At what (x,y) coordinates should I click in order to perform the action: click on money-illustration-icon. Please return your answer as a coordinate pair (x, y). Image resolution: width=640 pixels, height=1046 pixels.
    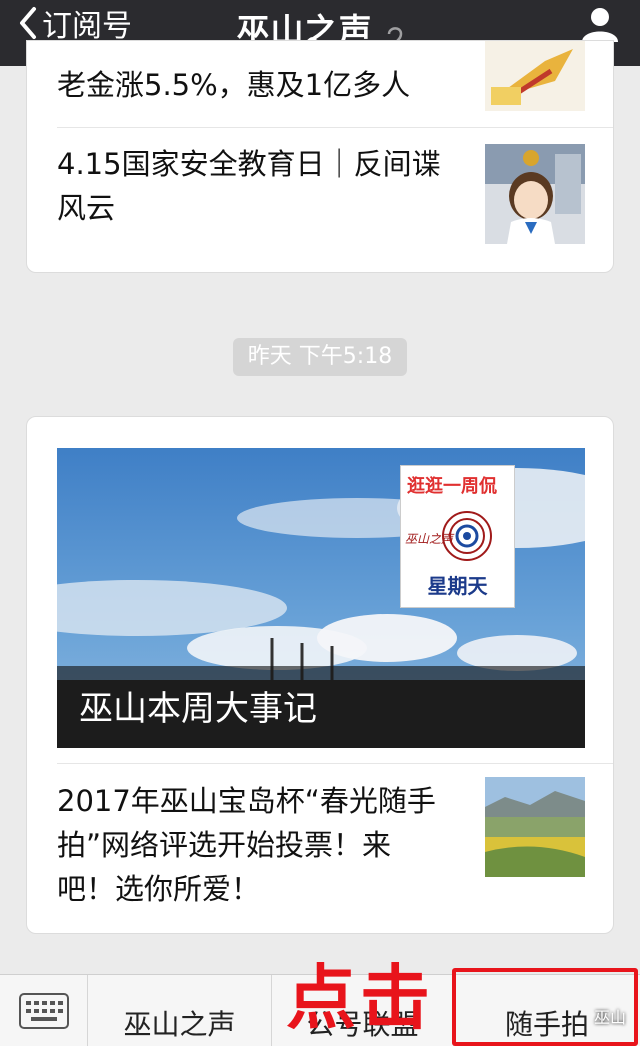
    Looking at the image, I should click on (535, 76).